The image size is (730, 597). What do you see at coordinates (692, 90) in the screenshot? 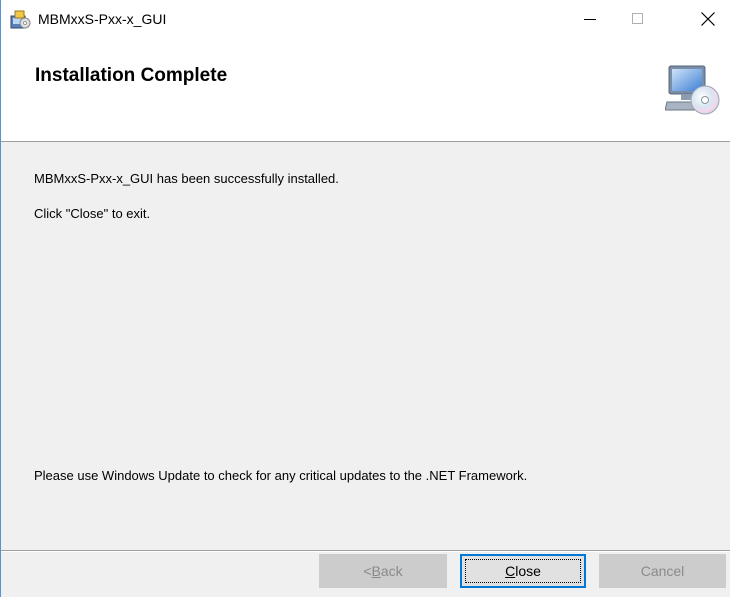
I see `computer-cd-icon` at bounding box center [692, 90].